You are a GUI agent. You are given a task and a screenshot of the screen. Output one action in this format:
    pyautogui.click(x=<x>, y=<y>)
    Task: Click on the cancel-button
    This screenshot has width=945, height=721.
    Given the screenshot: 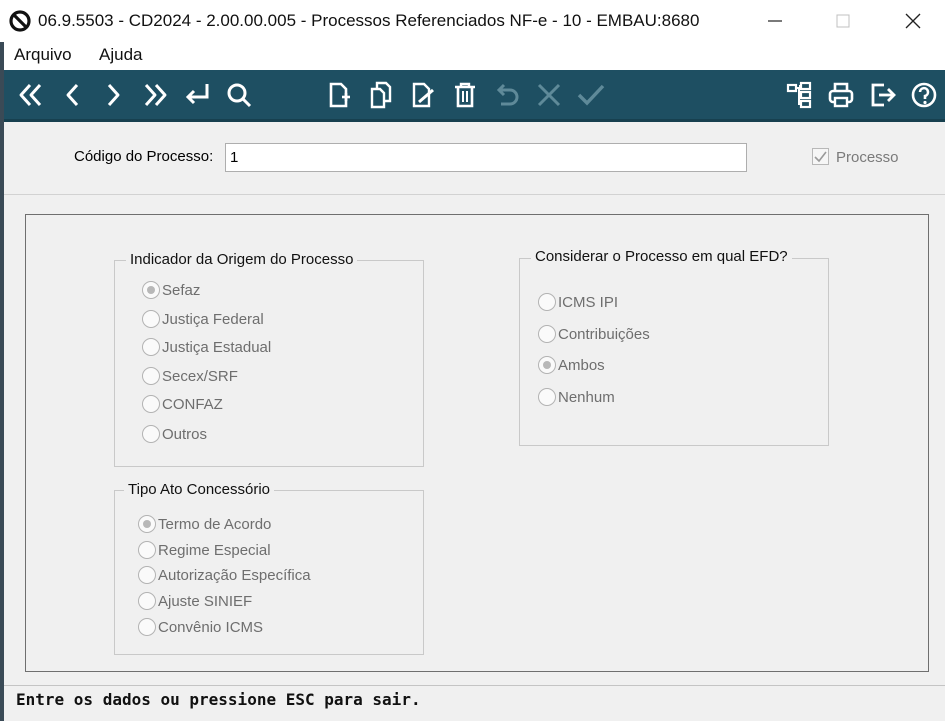 What is the action you would take?
    pyautogui.click(x=549, y=95)
    